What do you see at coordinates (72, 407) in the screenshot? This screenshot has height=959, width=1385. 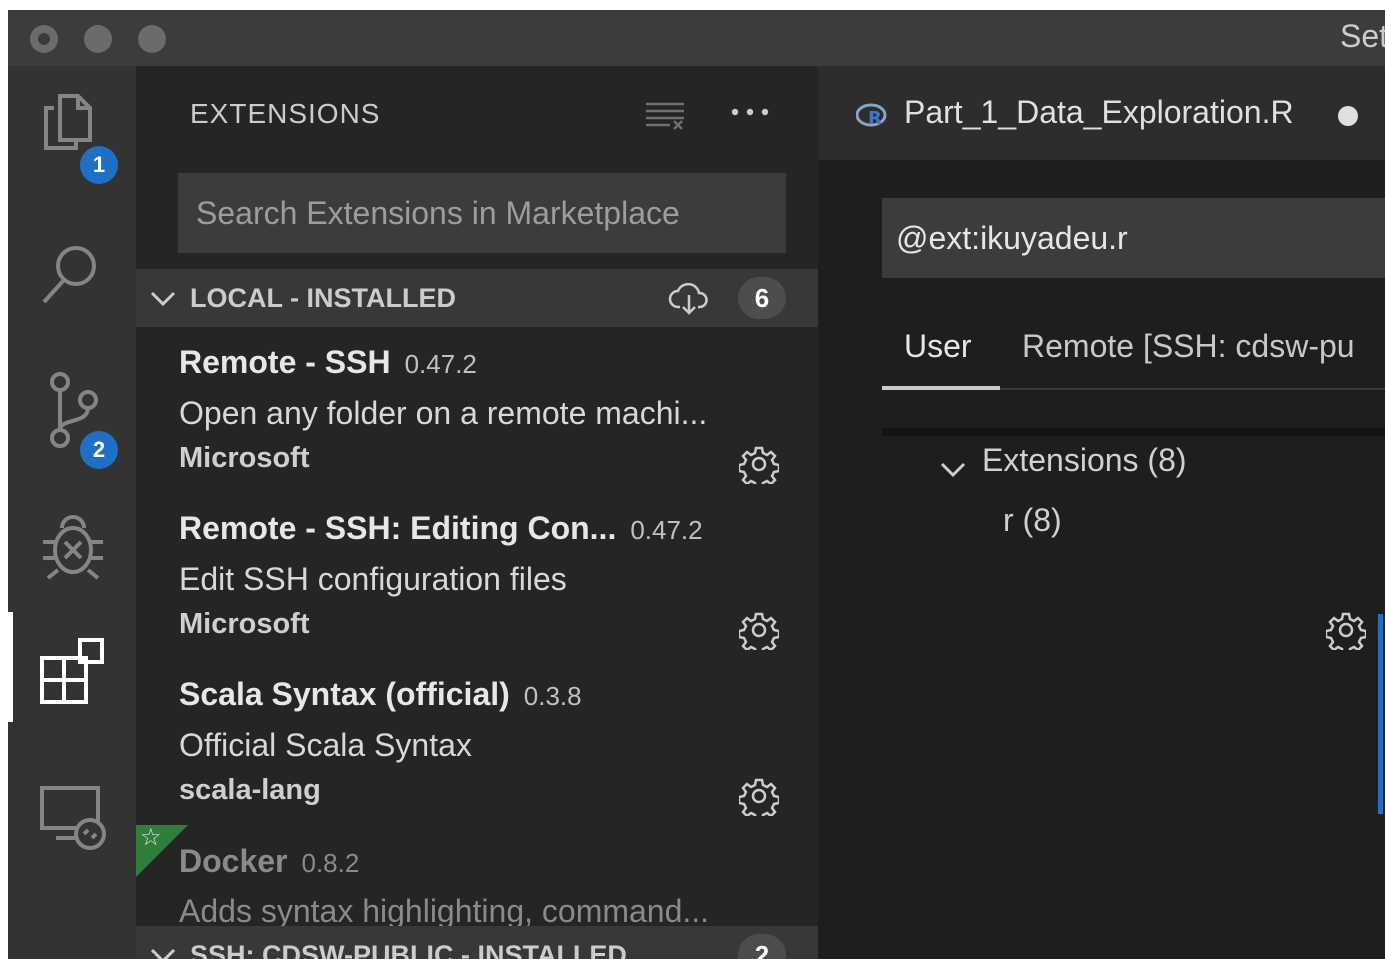 I see `activity-source-control: 2` at bounding box center [72, 407].